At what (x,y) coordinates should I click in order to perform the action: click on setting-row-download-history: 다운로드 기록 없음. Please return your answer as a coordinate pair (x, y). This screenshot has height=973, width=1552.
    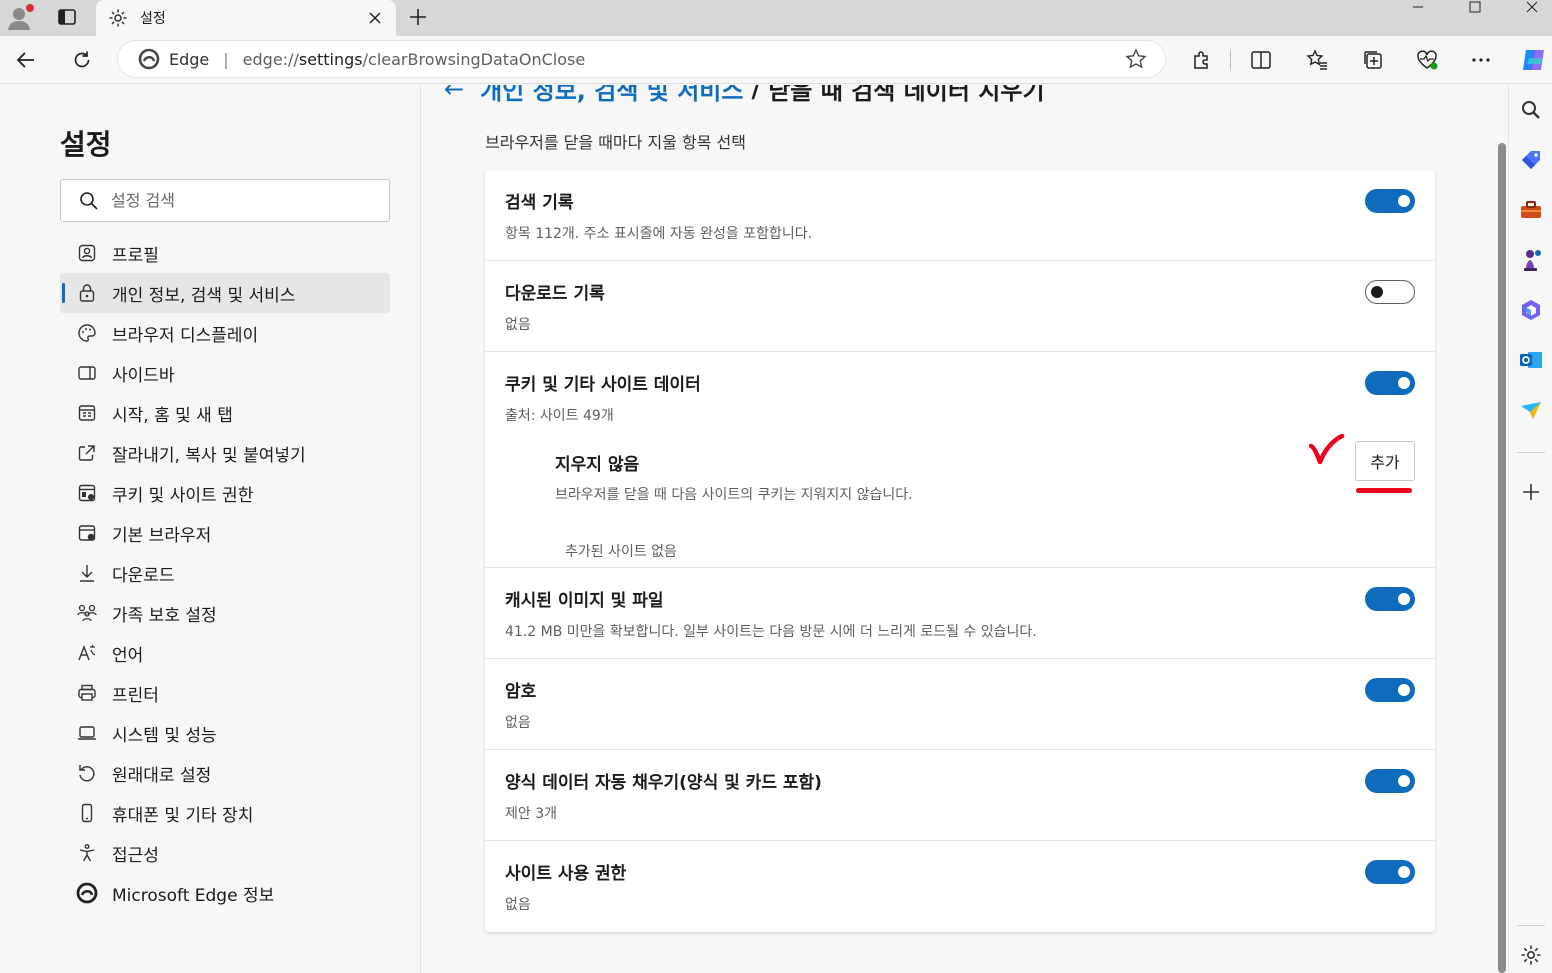
    Looking at the image, I should click on (960, 306).